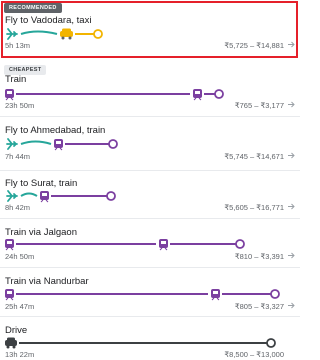 This screenshot has height=360, width=320. Describe the element at coordinates (48, 20) in the screenshot. I see `route-title: Fly to Vadodara, taxi` at that location.